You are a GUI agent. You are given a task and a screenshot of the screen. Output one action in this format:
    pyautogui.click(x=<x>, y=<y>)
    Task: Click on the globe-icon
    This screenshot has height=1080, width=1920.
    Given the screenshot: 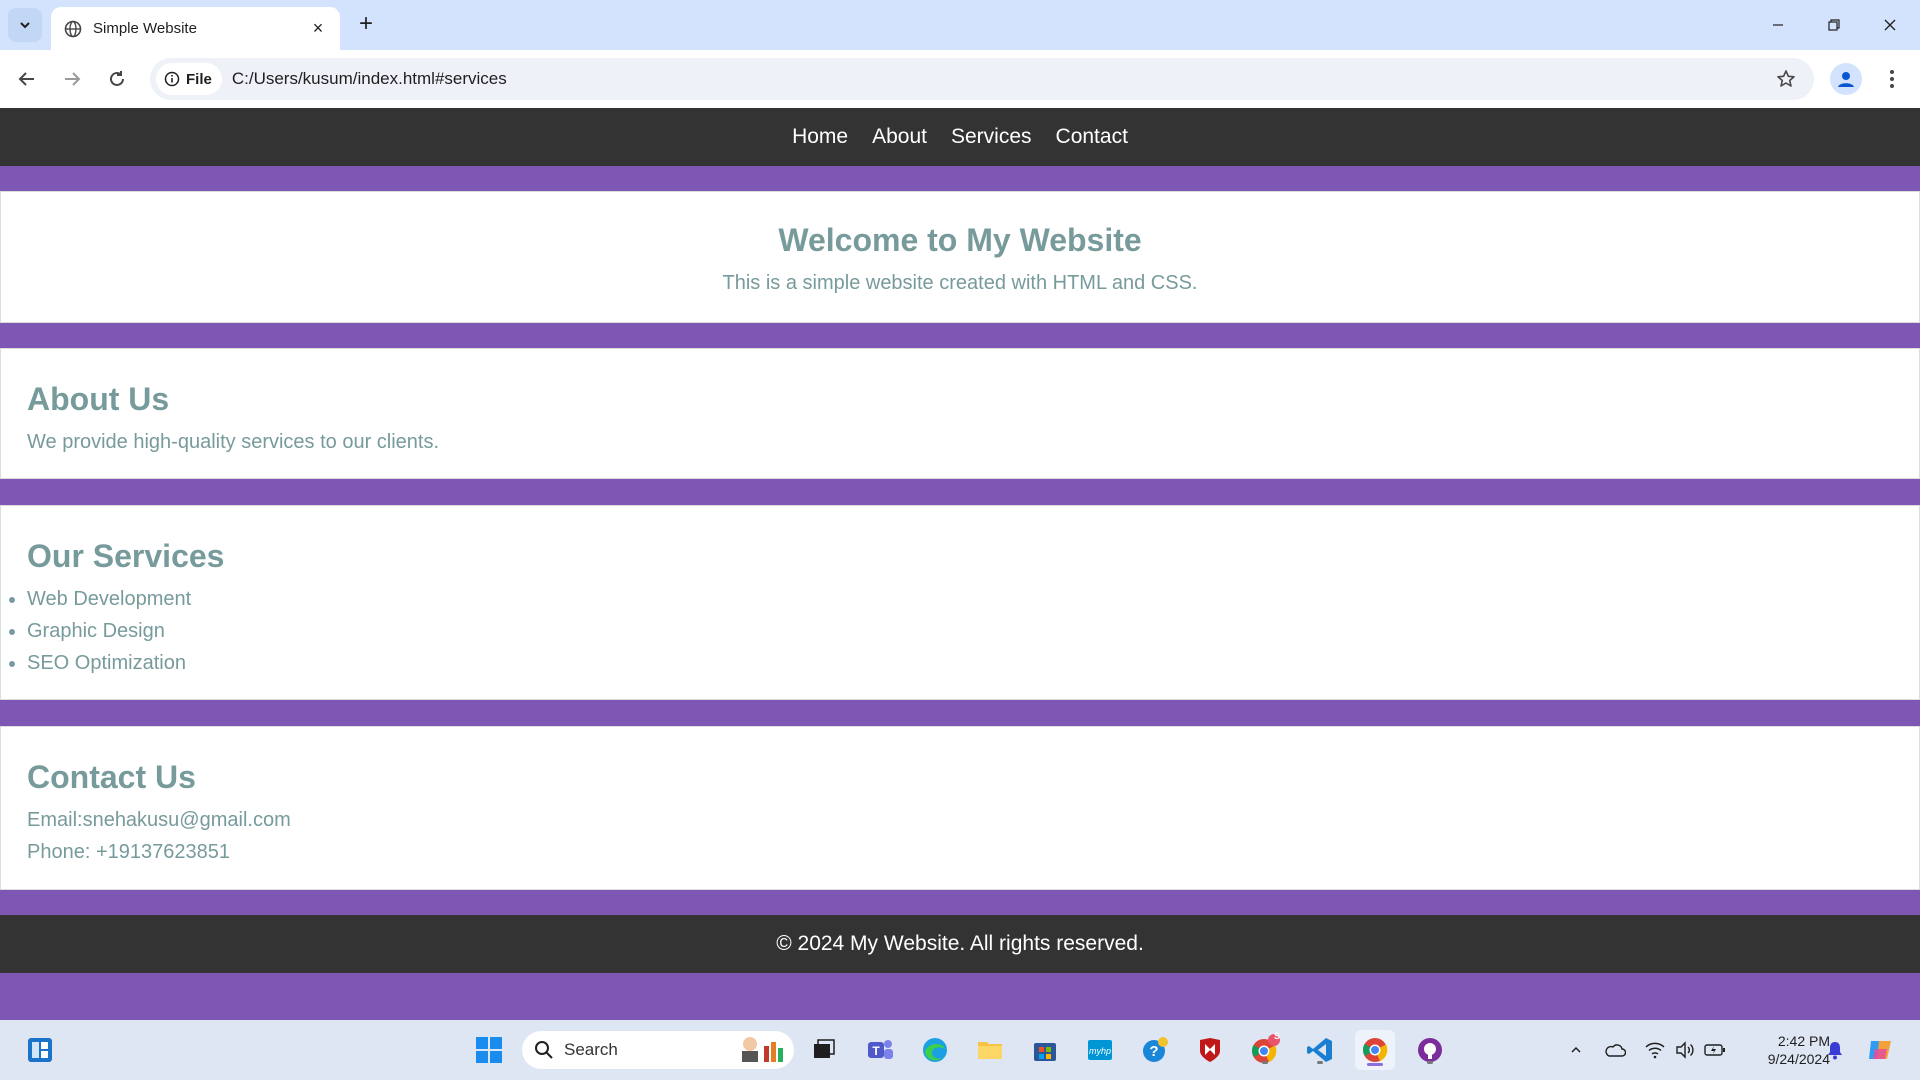 What is the action you would take?
    pyautogui.click(x=73, y=29)
    